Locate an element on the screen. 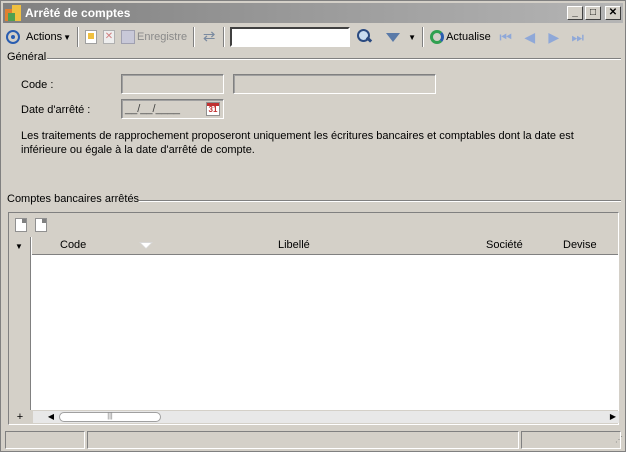 This screenshot has height=452, width=626. grid-toolbar is located at coordinates (313, 225).